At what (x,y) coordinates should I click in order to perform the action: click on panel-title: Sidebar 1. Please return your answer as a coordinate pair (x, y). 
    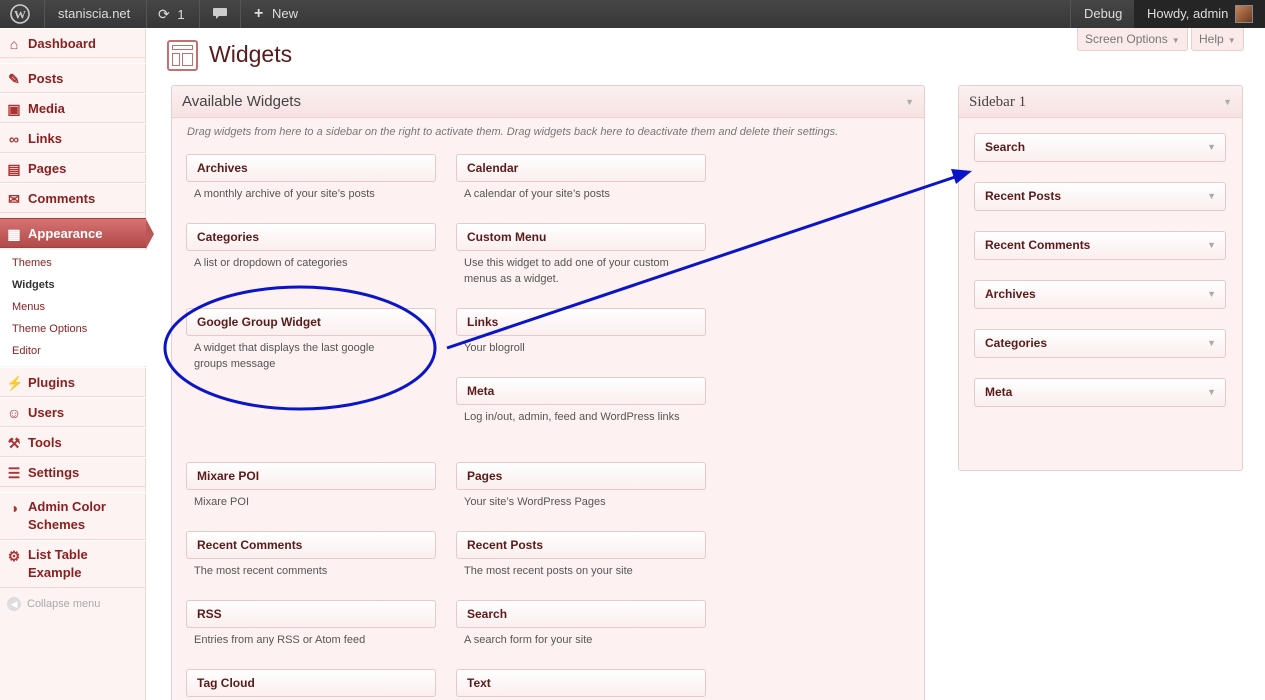
    Looking at the image, I should click on (998, 102).